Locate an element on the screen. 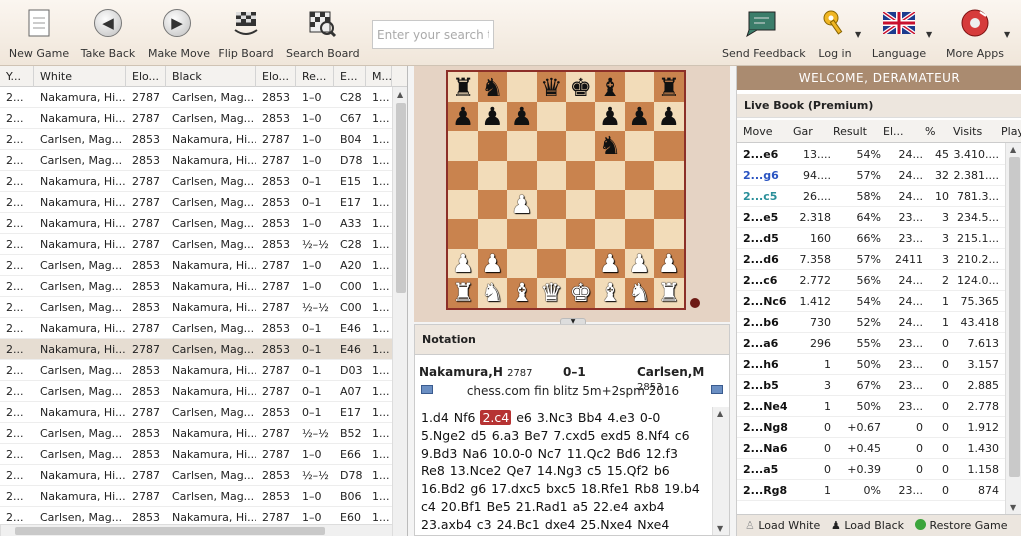 The width and height of the screenshot is (1021, 536). live-book-scrollbar: ▲ ▼ is located at coordinates (1013, 328).